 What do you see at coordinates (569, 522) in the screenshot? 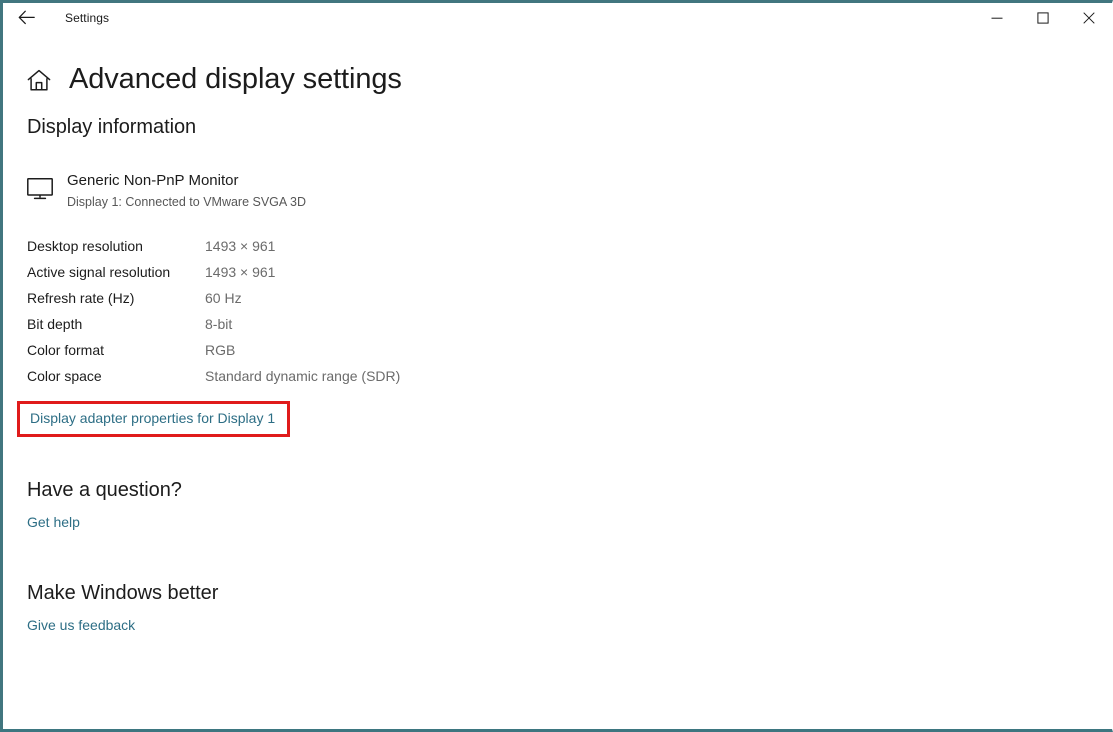
I see `get-help-row: Get help` at bounding box center [569, 522].